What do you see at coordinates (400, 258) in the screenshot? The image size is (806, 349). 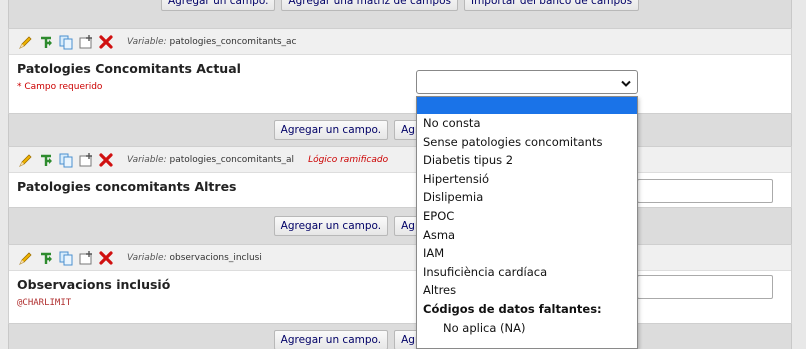 I see `field-toolbar: Variable: observacions_inclusi` at bounding box center [400, 258].